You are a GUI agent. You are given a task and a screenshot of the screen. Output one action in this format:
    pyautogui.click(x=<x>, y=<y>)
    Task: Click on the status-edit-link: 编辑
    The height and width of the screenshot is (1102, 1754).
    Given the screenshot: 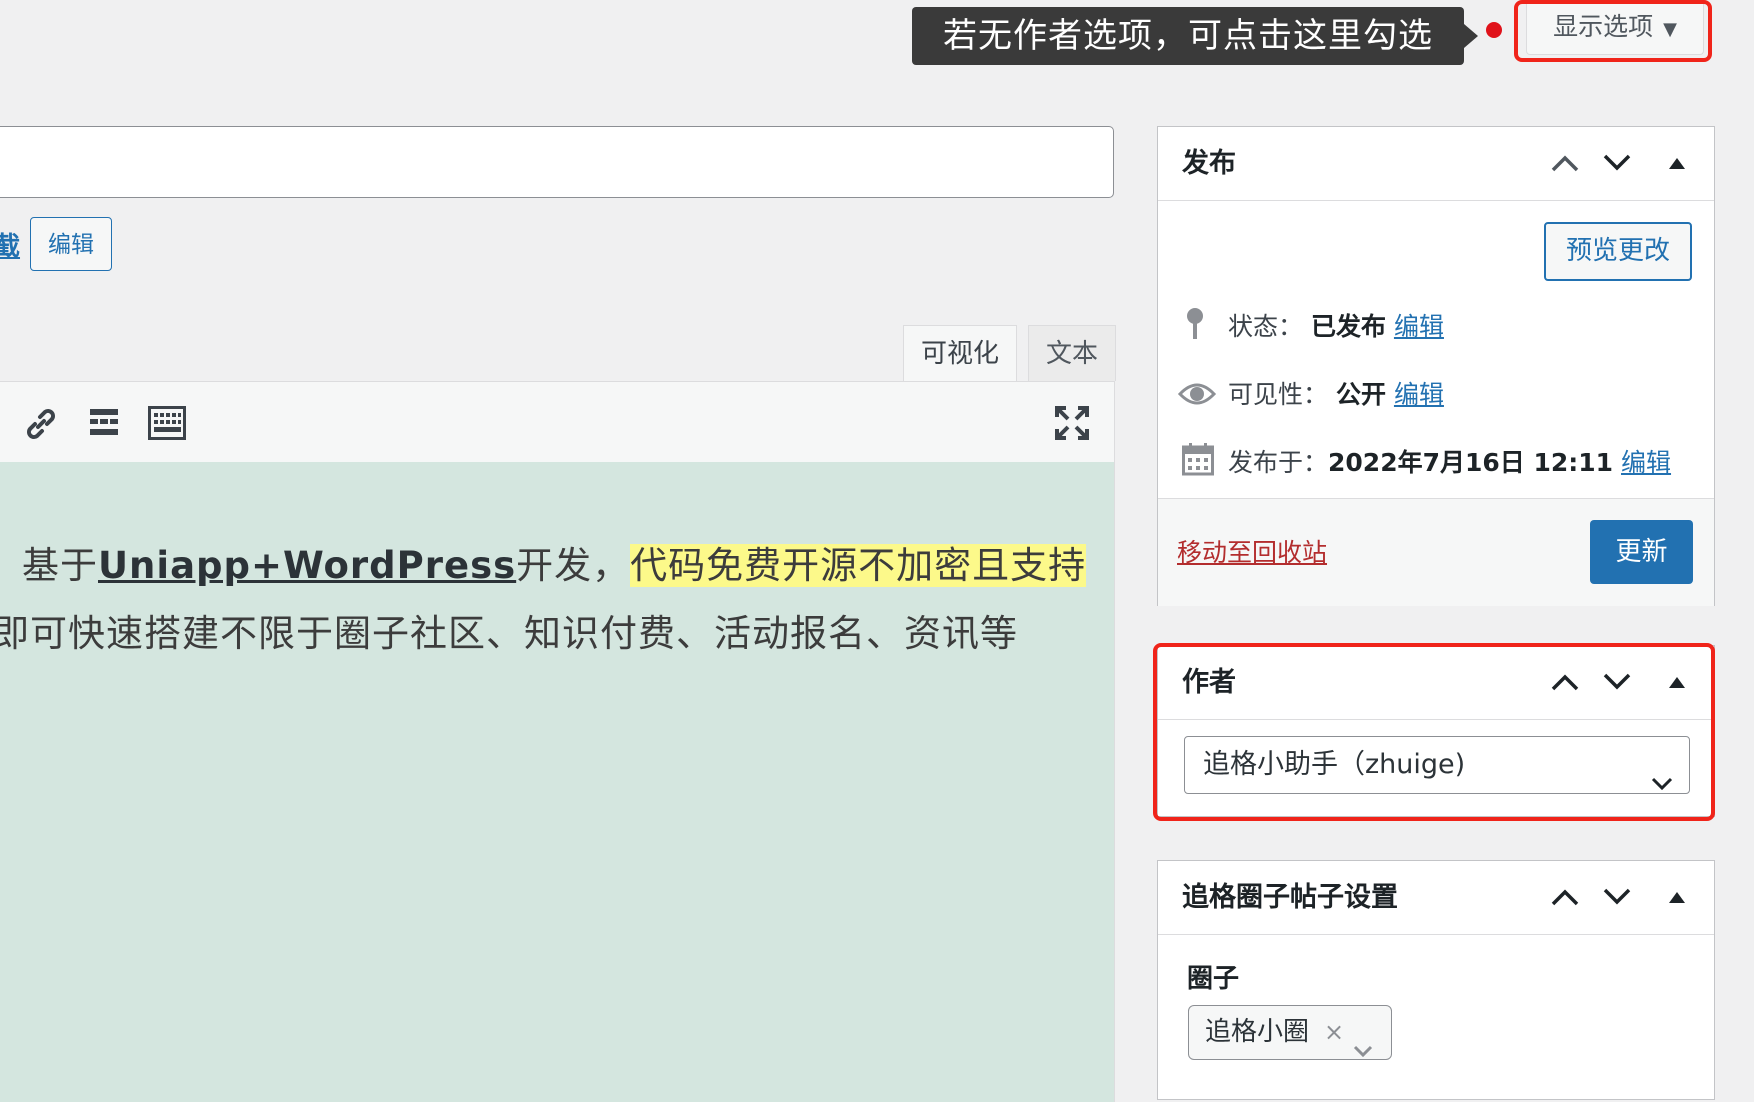 What is the action you would take?
    pyautogui.click(x=1419, y=326)
    